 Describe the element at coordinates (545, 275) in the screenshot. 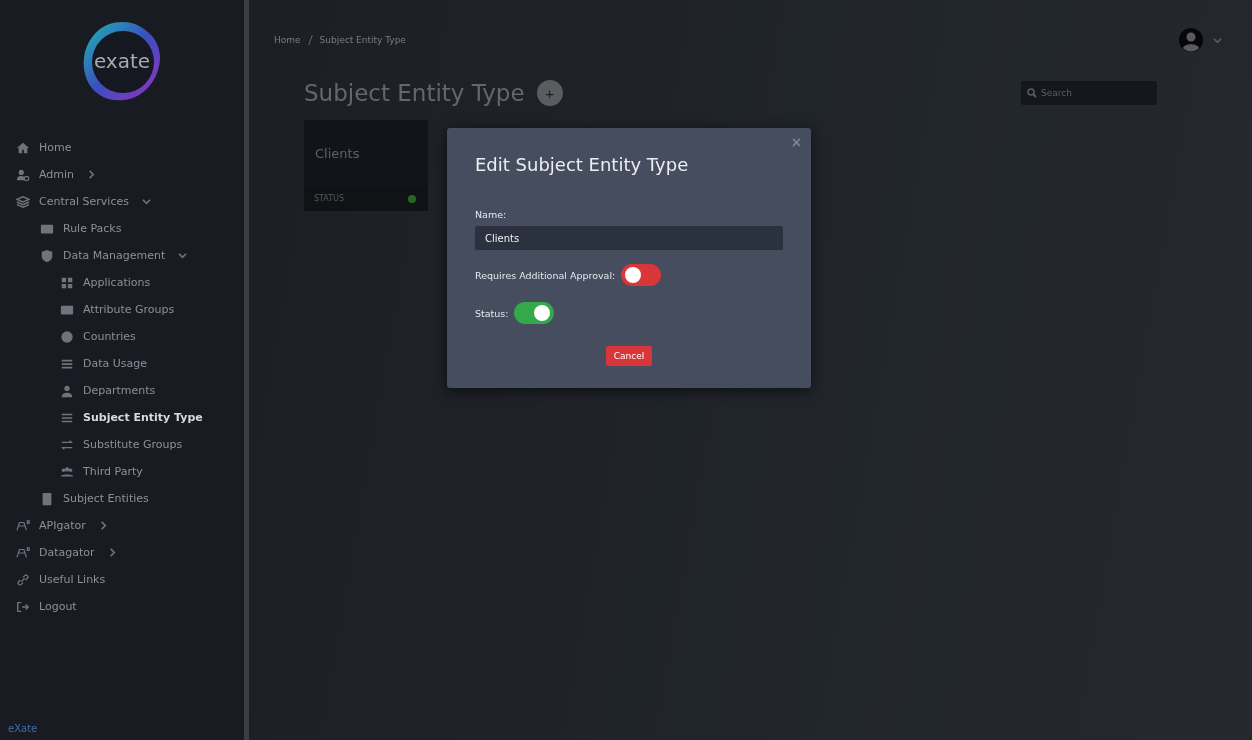

I see `toggle-label: Requires Additional Approval:` at that location.